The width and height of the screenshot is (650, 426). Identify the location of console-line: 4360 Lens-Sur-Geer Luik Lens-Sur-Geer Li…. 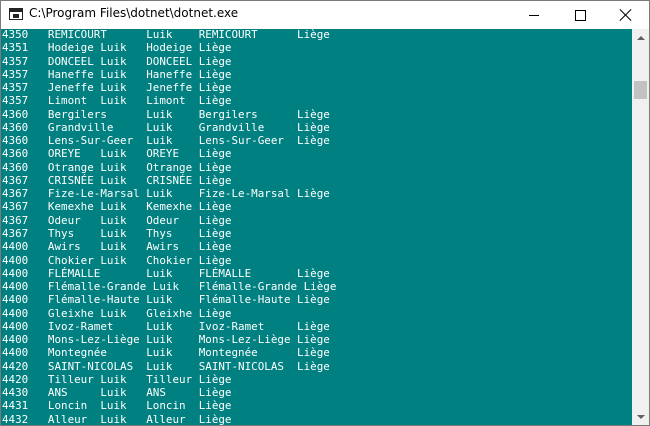
(166, 141).